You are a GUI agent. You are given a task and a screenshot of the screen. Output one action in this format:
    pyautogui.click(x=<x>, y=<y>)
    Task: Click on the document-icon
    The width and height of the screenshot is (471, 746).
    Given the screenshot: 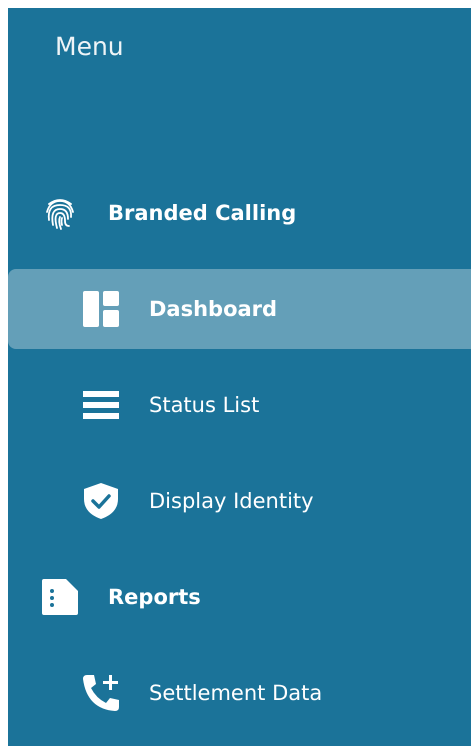 What is the action you would take?
    pyautogui.click(x=60, y=597)
    